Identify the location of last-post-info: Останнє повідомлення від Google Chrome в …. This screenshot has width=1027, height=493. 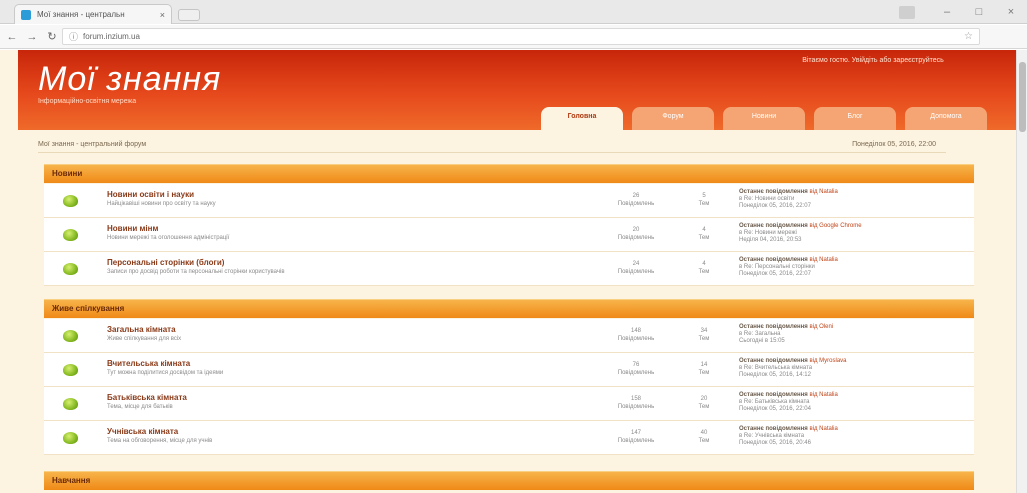
(834, 233).